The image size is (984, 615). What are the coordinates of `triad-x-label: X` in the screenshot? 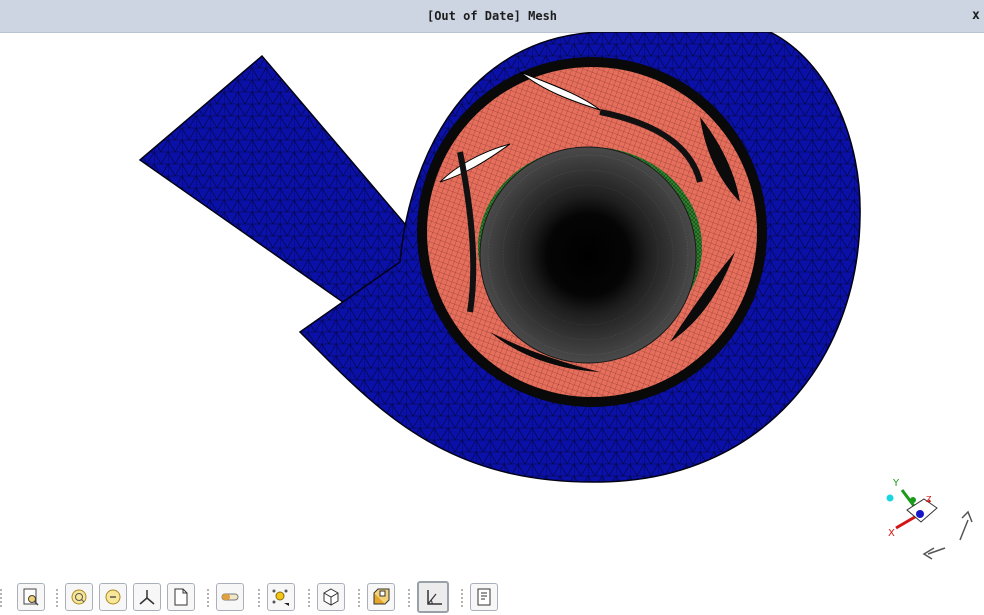 It's located at (891, 533).